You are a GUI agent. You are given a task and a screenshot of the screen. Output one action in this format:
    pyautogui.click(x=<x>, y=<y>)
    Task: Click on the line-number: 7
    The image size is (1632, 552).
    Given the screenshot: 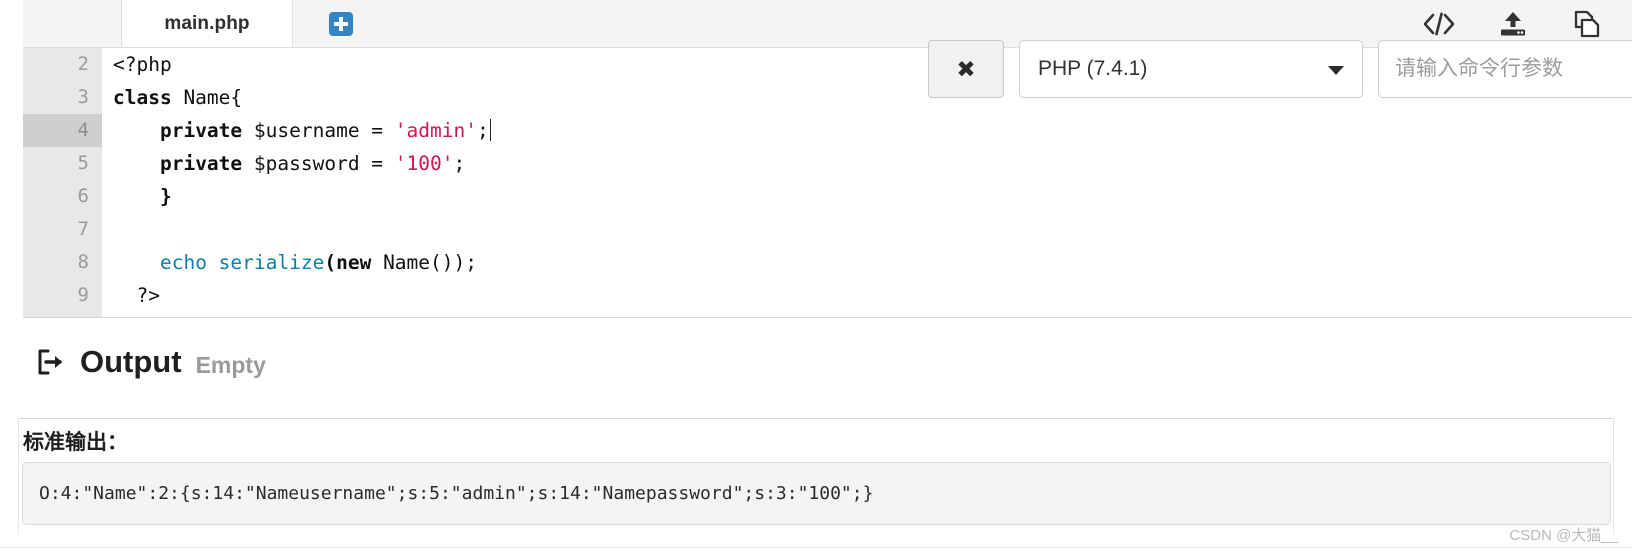 What is the action you would take?
    pyautogui.click(x=83, y=229)
    